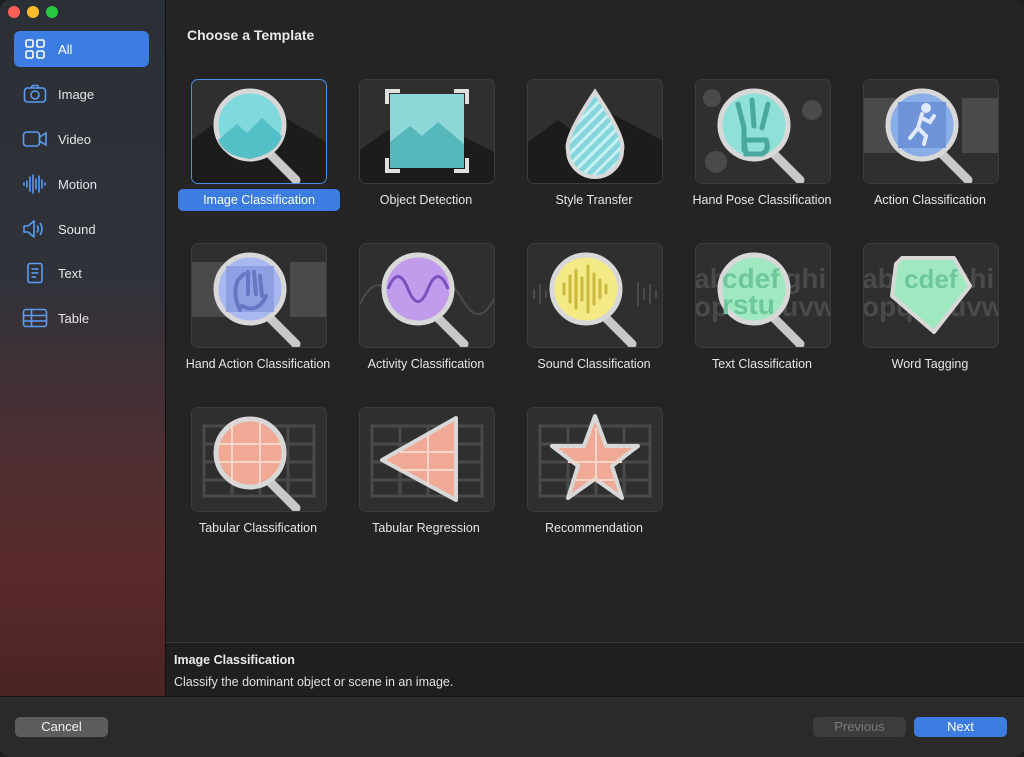  I want to click on template-tile-text-classification: abcdefghi opqrstuvw cdef rstu, so click(763, 295).